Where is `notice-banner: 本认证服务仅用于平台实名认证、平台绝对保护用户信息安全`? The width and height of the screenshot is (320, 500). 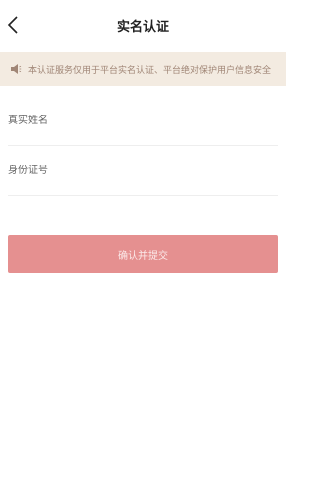 notice-banner: 本认证服务仅用于平台实名认证、平台绝对保护用户信息安全 is located at coordinates (143, 69).